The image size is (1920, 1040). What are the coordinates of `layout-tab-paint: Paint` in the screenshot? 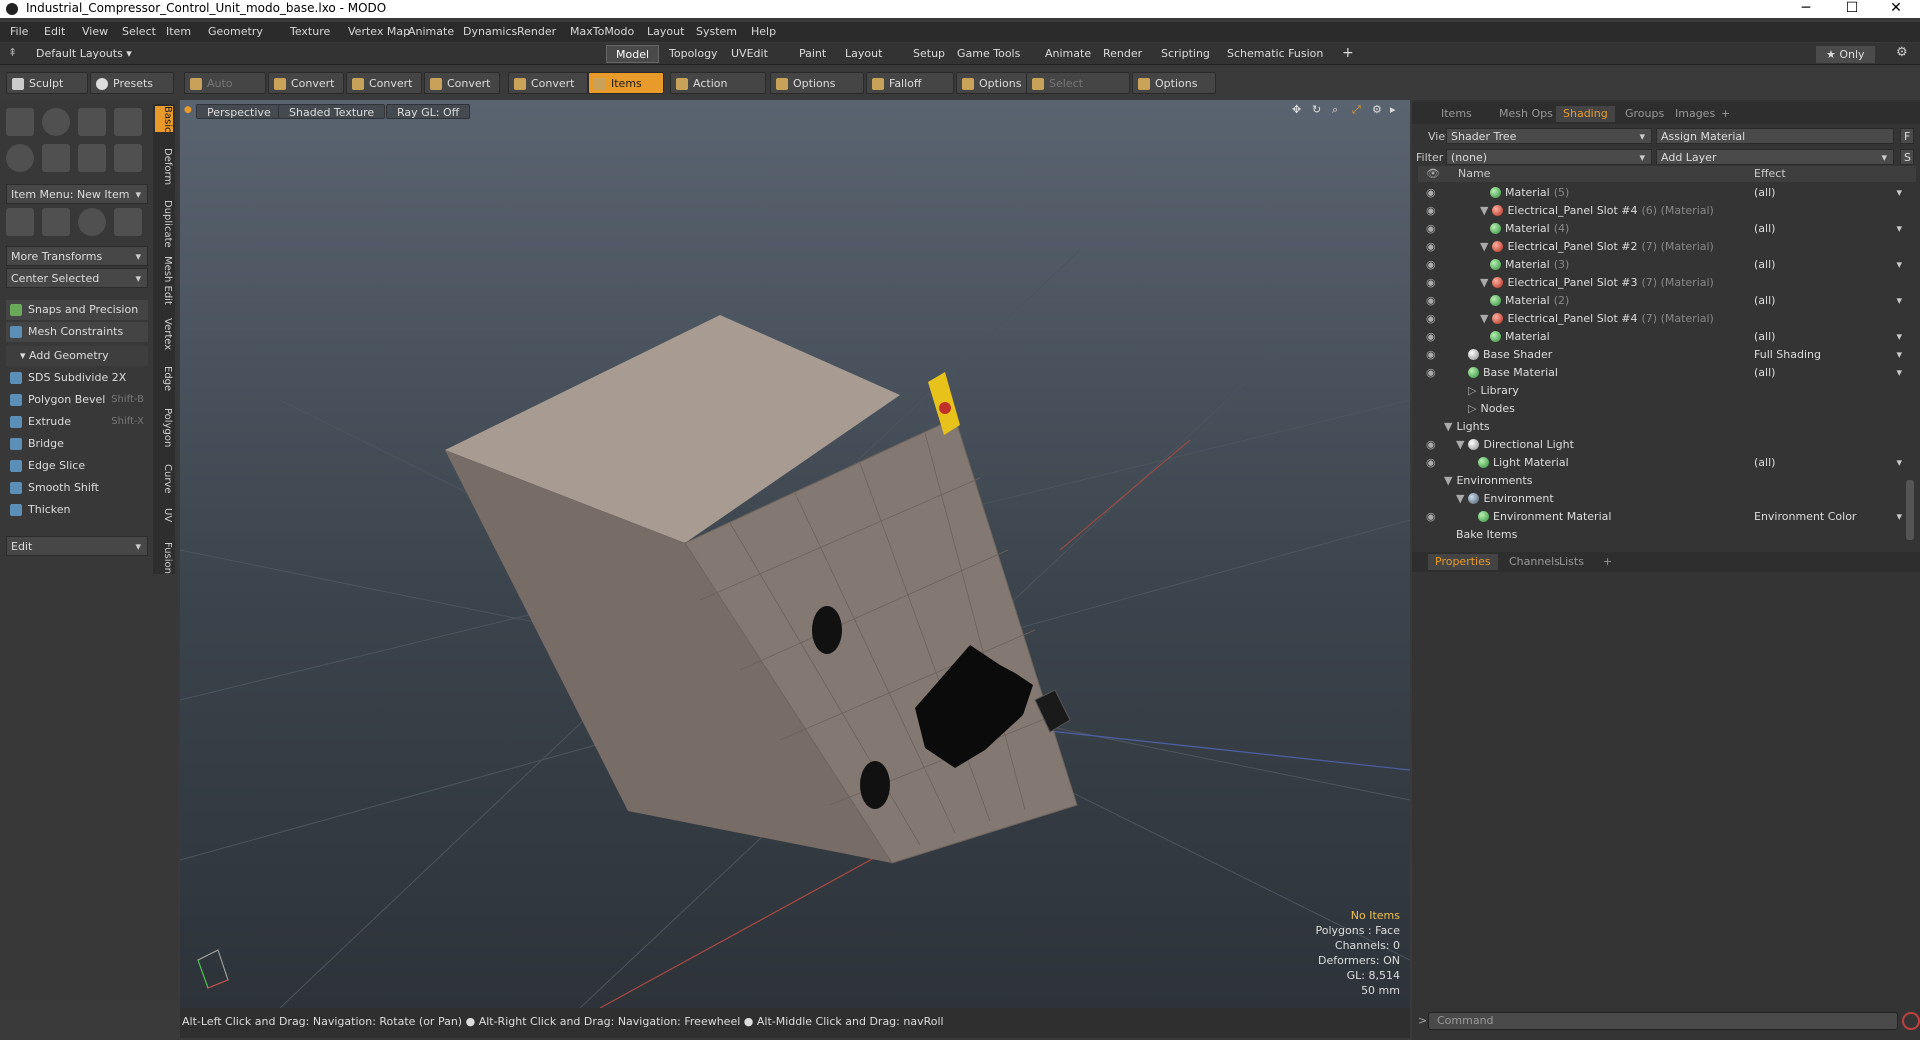 It's located at (812, 54).